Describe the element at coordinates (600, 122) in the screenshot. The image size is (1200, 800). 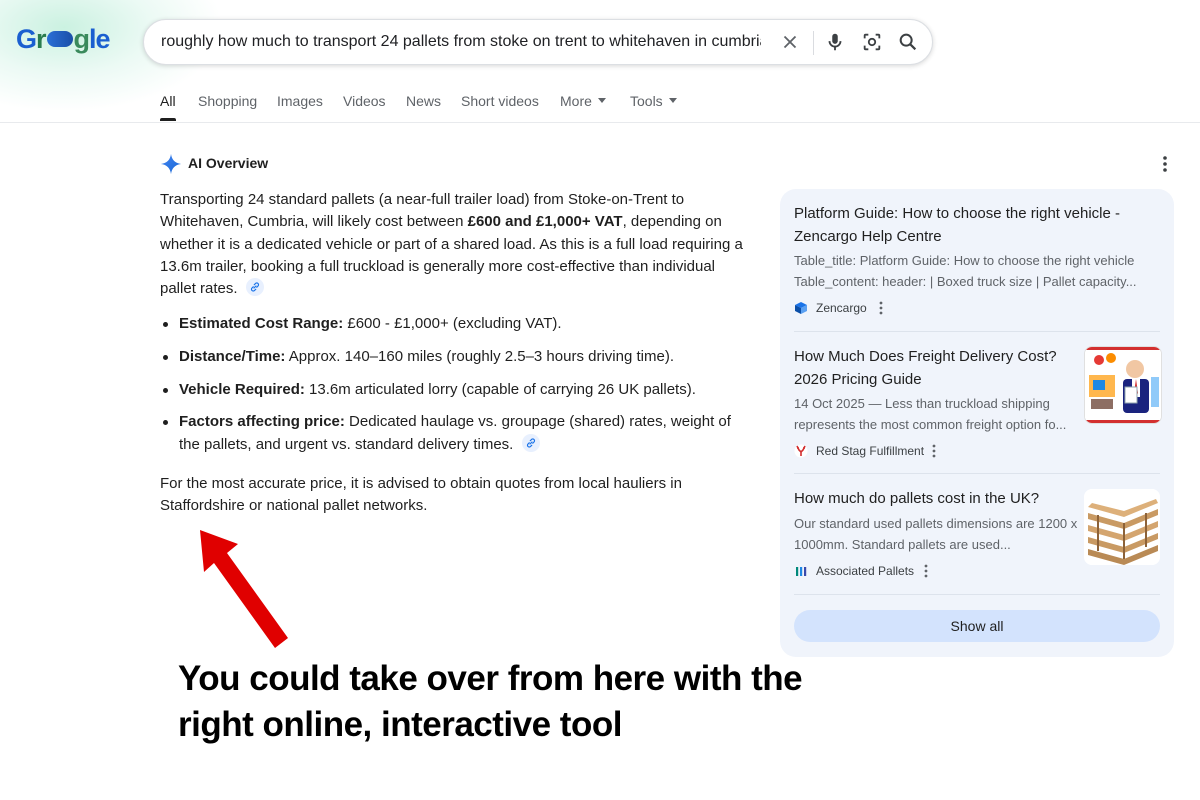
I see `tabs-divider` at that location.